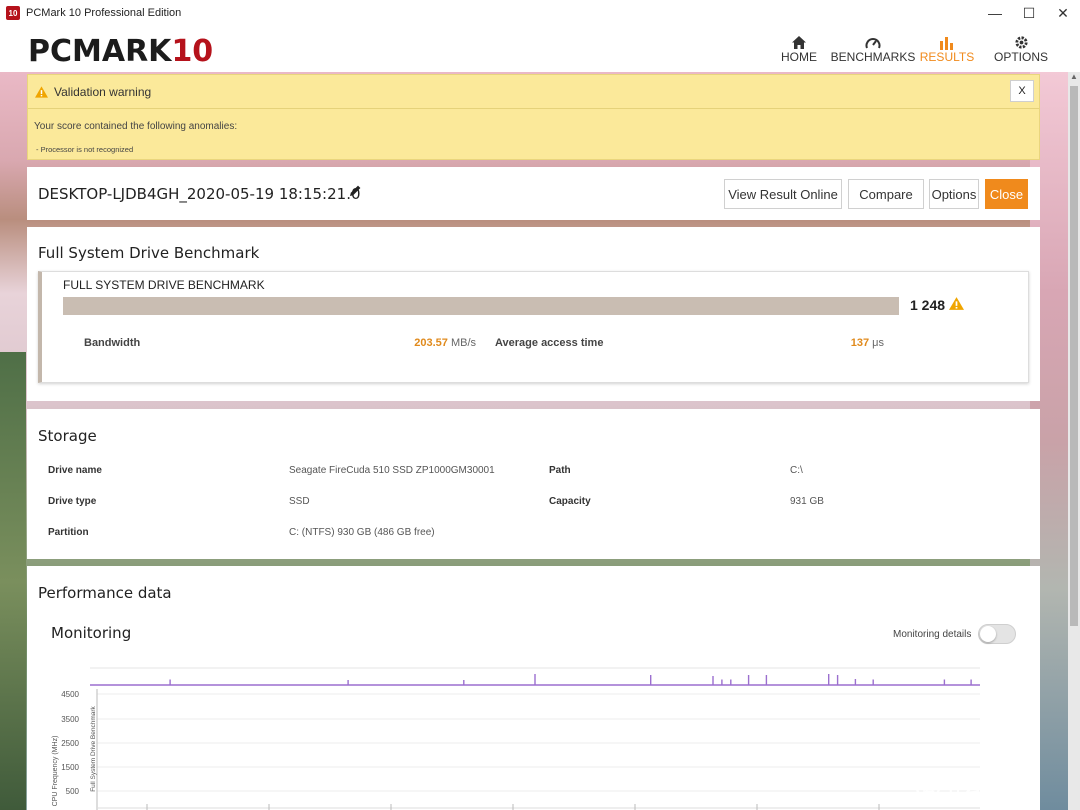 The height and width of the screenshot is (810, 1080). I want to click on bandwidth-value: 203.57 MB/s, so click(445, 343).